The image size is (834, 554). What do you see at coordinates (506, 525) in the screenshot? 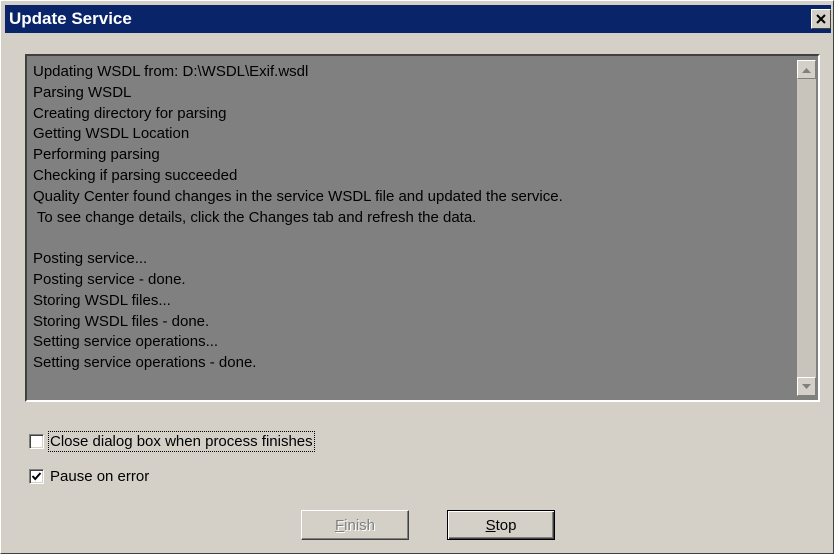
I see `stop-label-rest: top` at bounding box center [506, 525].